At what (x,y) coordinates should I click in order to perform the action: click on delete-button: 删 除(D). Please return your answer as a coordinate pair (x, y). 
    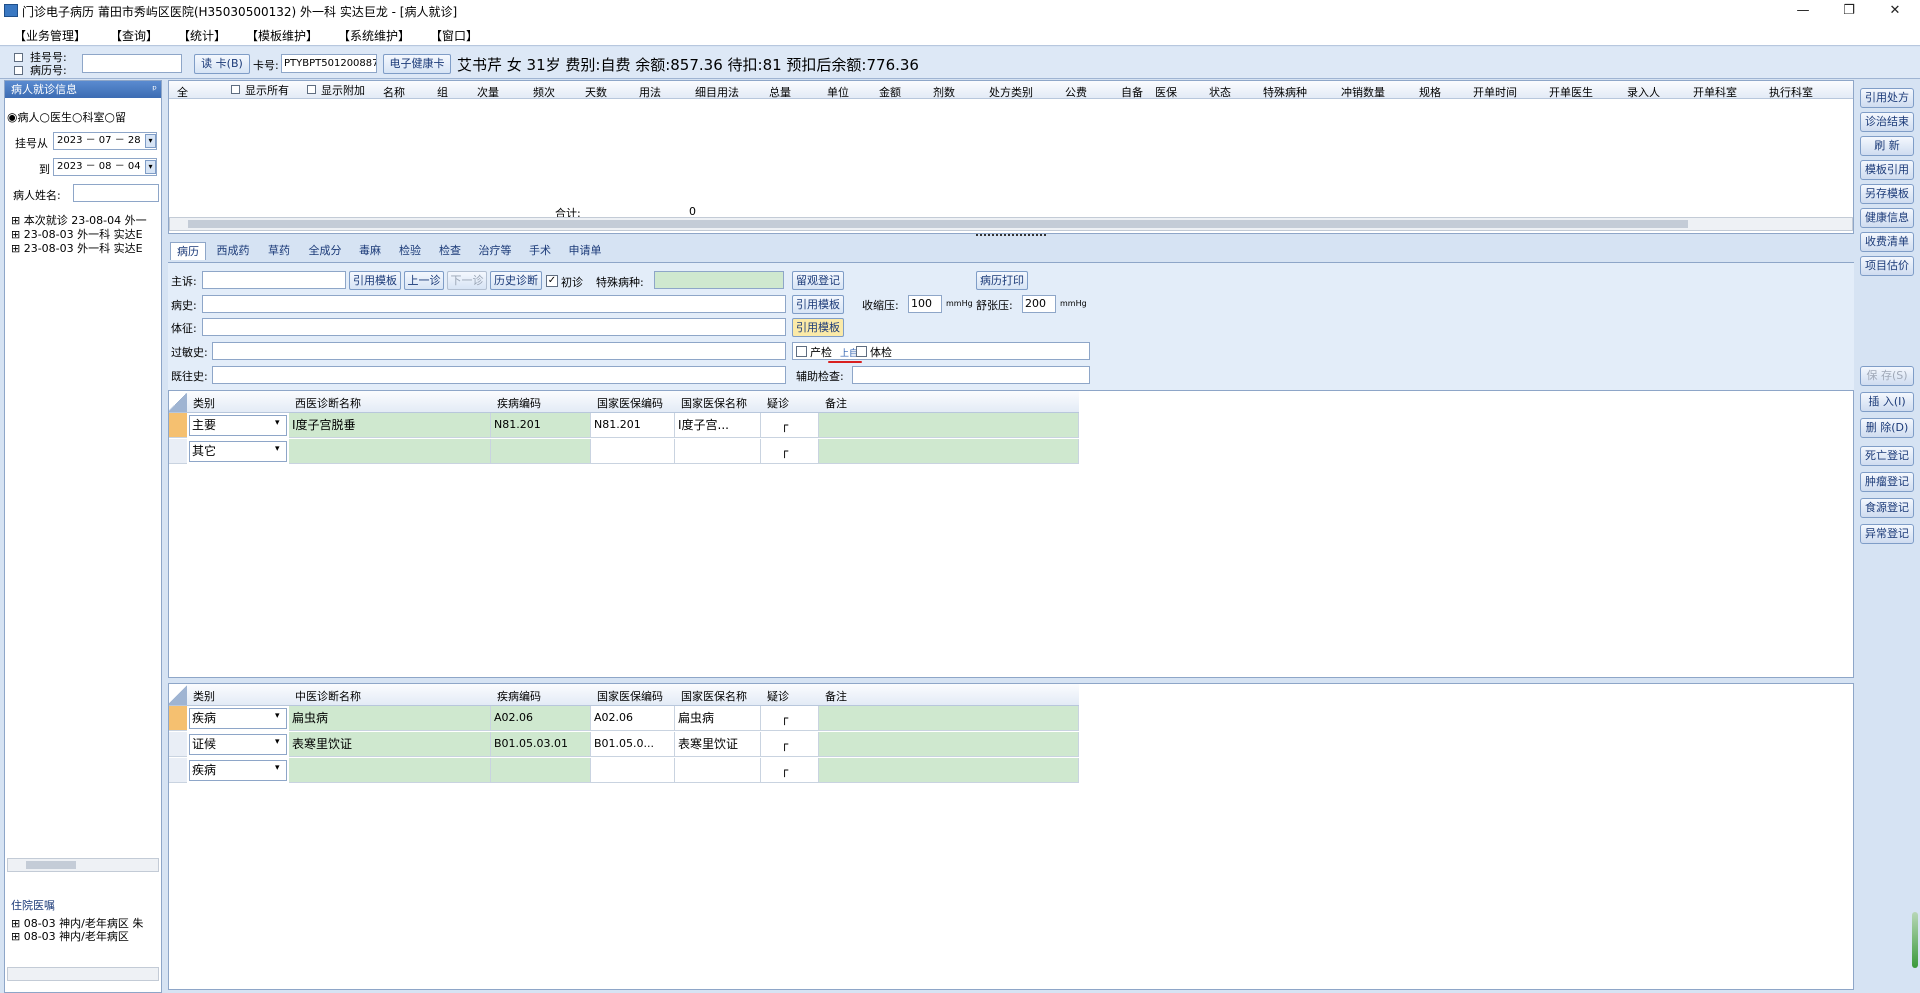
    Looking at the image, I should click on (1887, 428).